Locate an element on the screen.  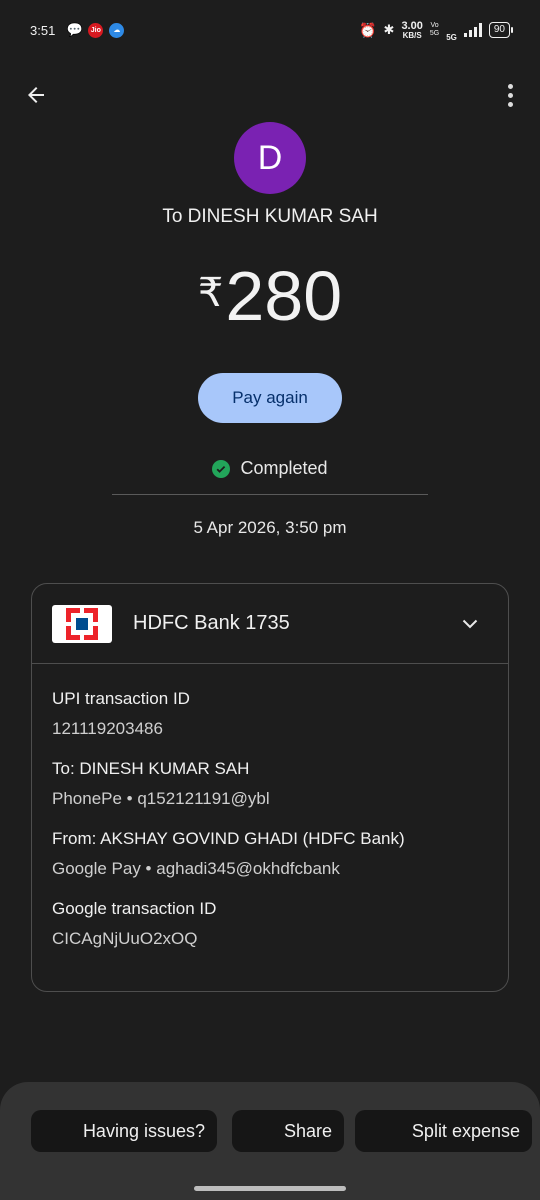
transaction-datetime: 5 Apr 2026, 3:50 pm is located at coordinates (270, 527).